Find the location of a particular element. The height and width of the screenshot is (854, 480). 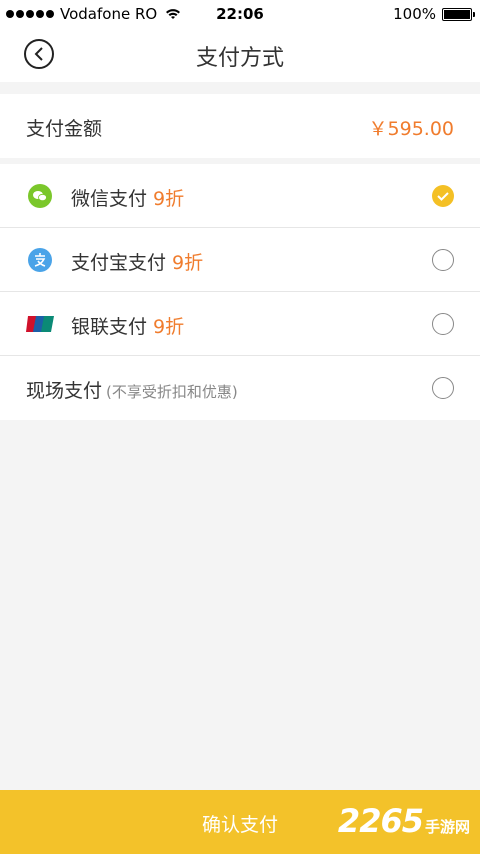

payment-method-unionpay: 银联支付 9折 is located at coordinates (240, 324).